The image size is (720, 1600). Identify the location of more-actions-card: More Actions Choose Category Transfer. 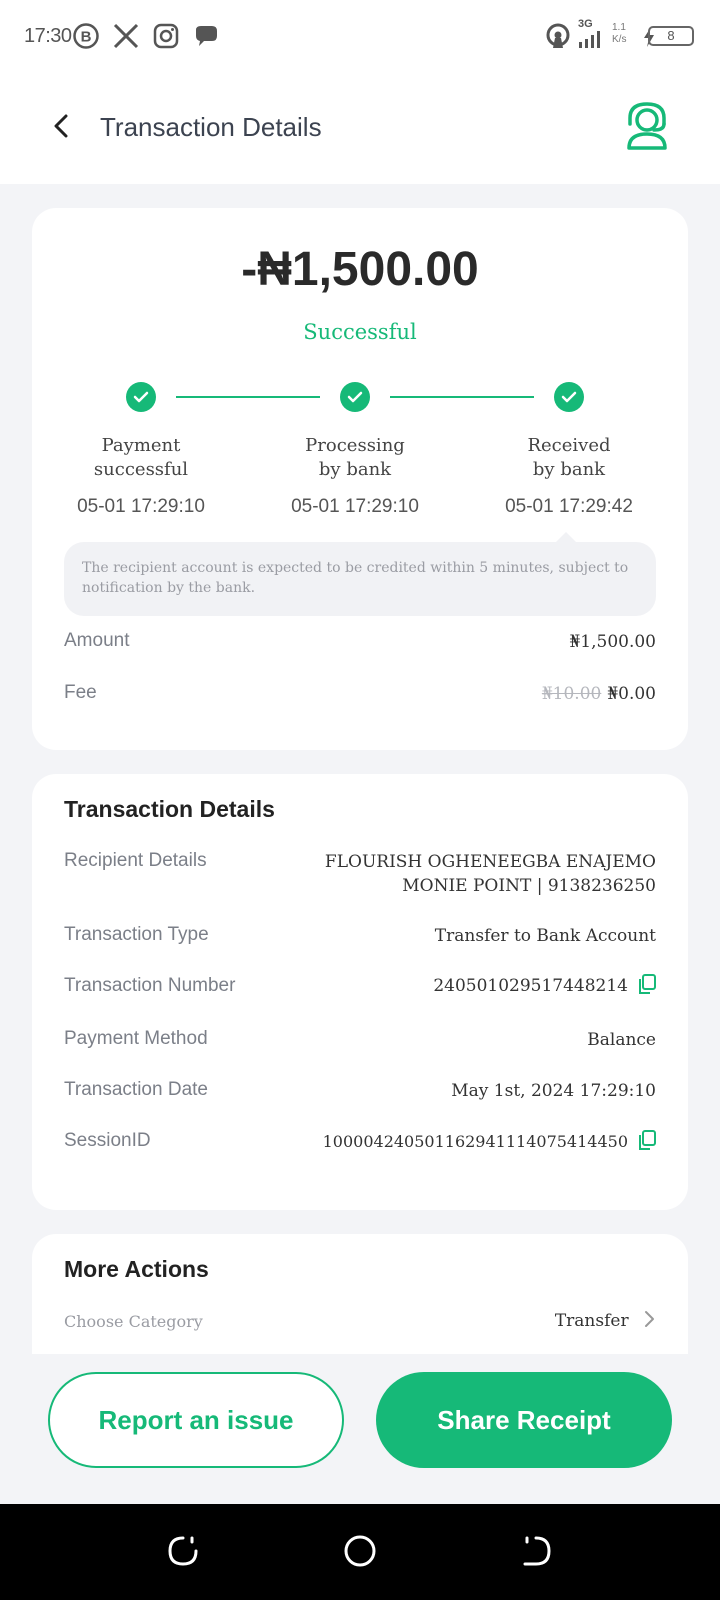
(360, 1294).